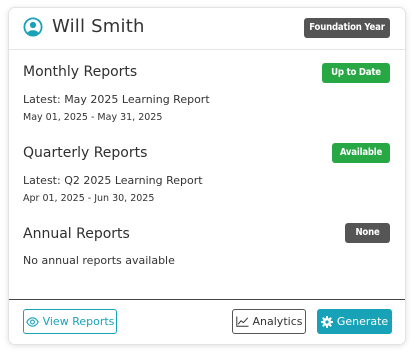 This screenshot has width=415, height=354. What do you see at coordinates (89, 198) in the screenshot?
I see `quarterly-date-range: Apr 01, 2025 - Jun 30, 2025` at bounding box center [89, 198].